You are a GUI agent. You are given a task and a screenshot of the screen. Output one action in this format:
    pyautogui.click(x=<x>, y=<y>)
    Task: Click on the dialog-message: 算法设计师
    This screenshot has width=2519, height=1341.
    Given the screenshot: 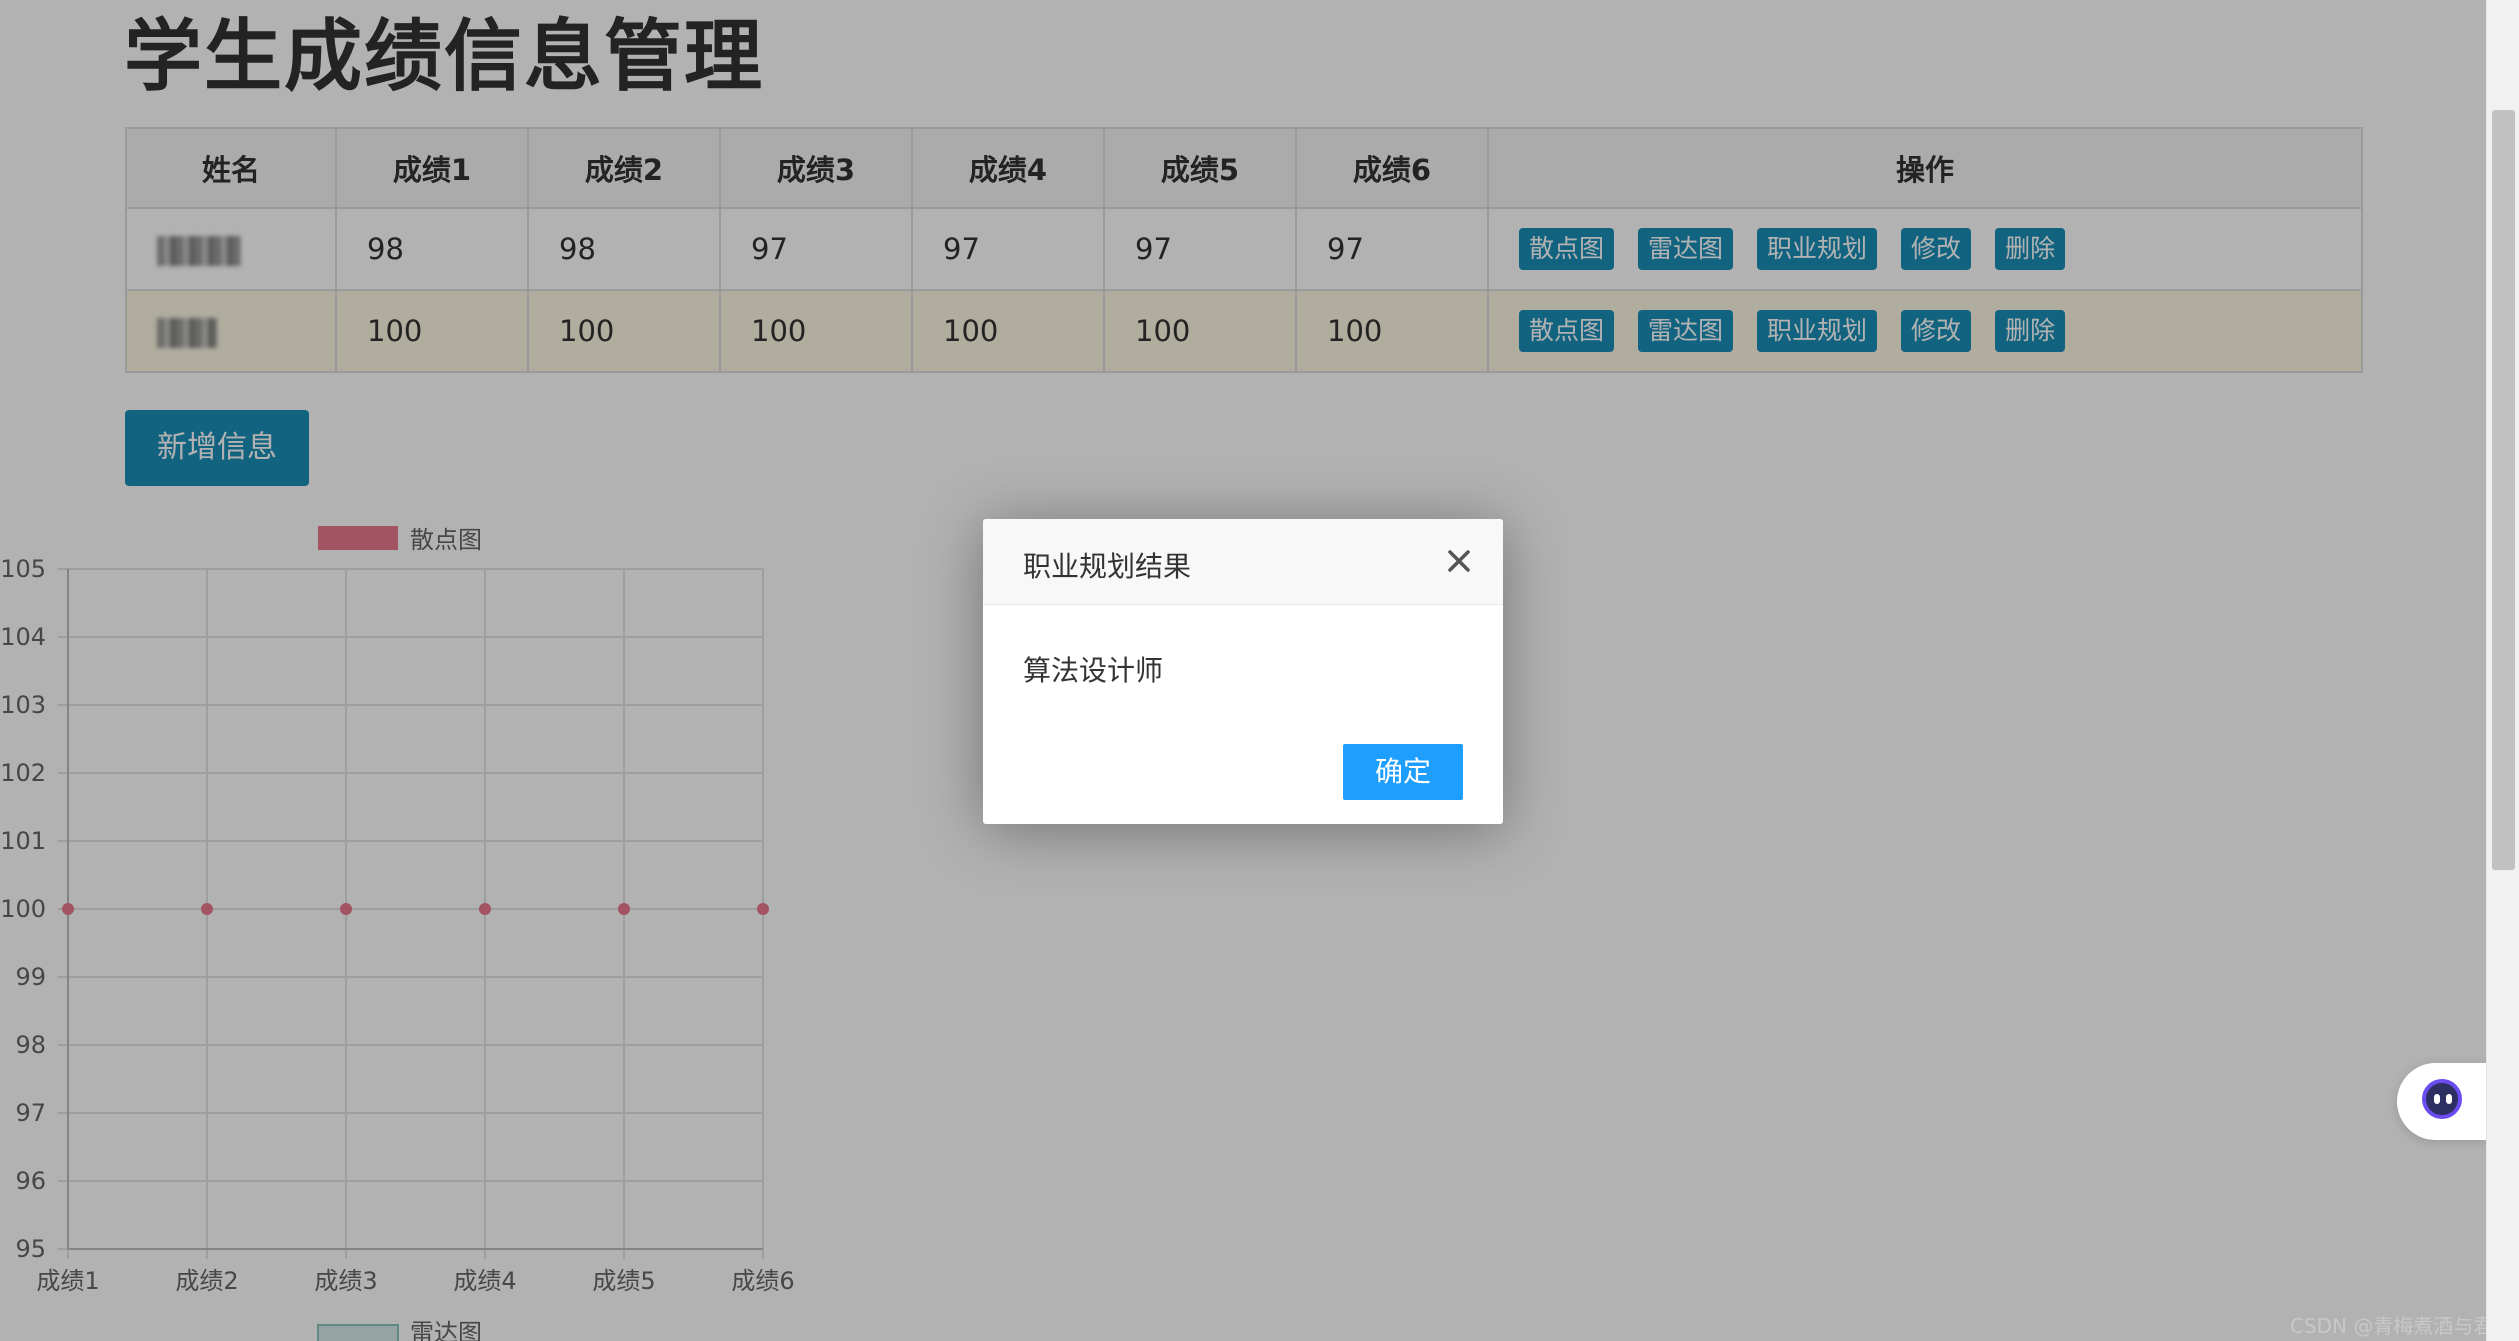 What is the action you would take?
    pyautogui.click(x=1093, y=670)
    